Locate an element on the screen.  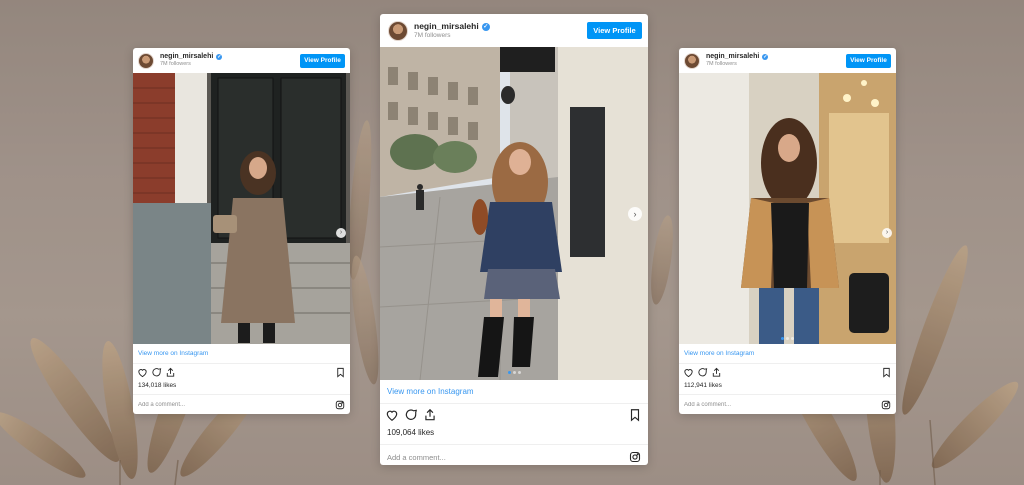
like-count: 134,018 likes is located at coordinates (157, 385).